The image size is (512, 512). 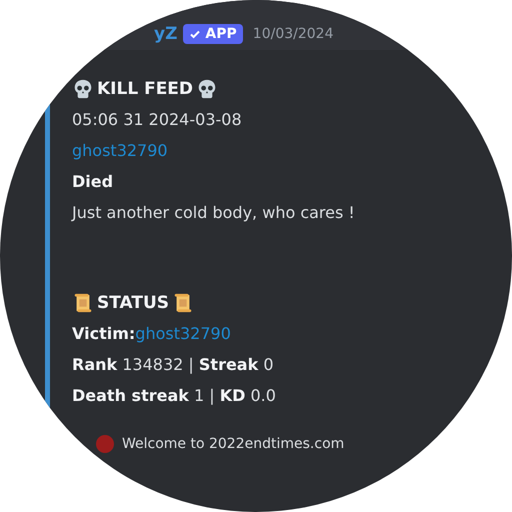 I want to click on victim-label: Victim:, so click(x=104, y=333).